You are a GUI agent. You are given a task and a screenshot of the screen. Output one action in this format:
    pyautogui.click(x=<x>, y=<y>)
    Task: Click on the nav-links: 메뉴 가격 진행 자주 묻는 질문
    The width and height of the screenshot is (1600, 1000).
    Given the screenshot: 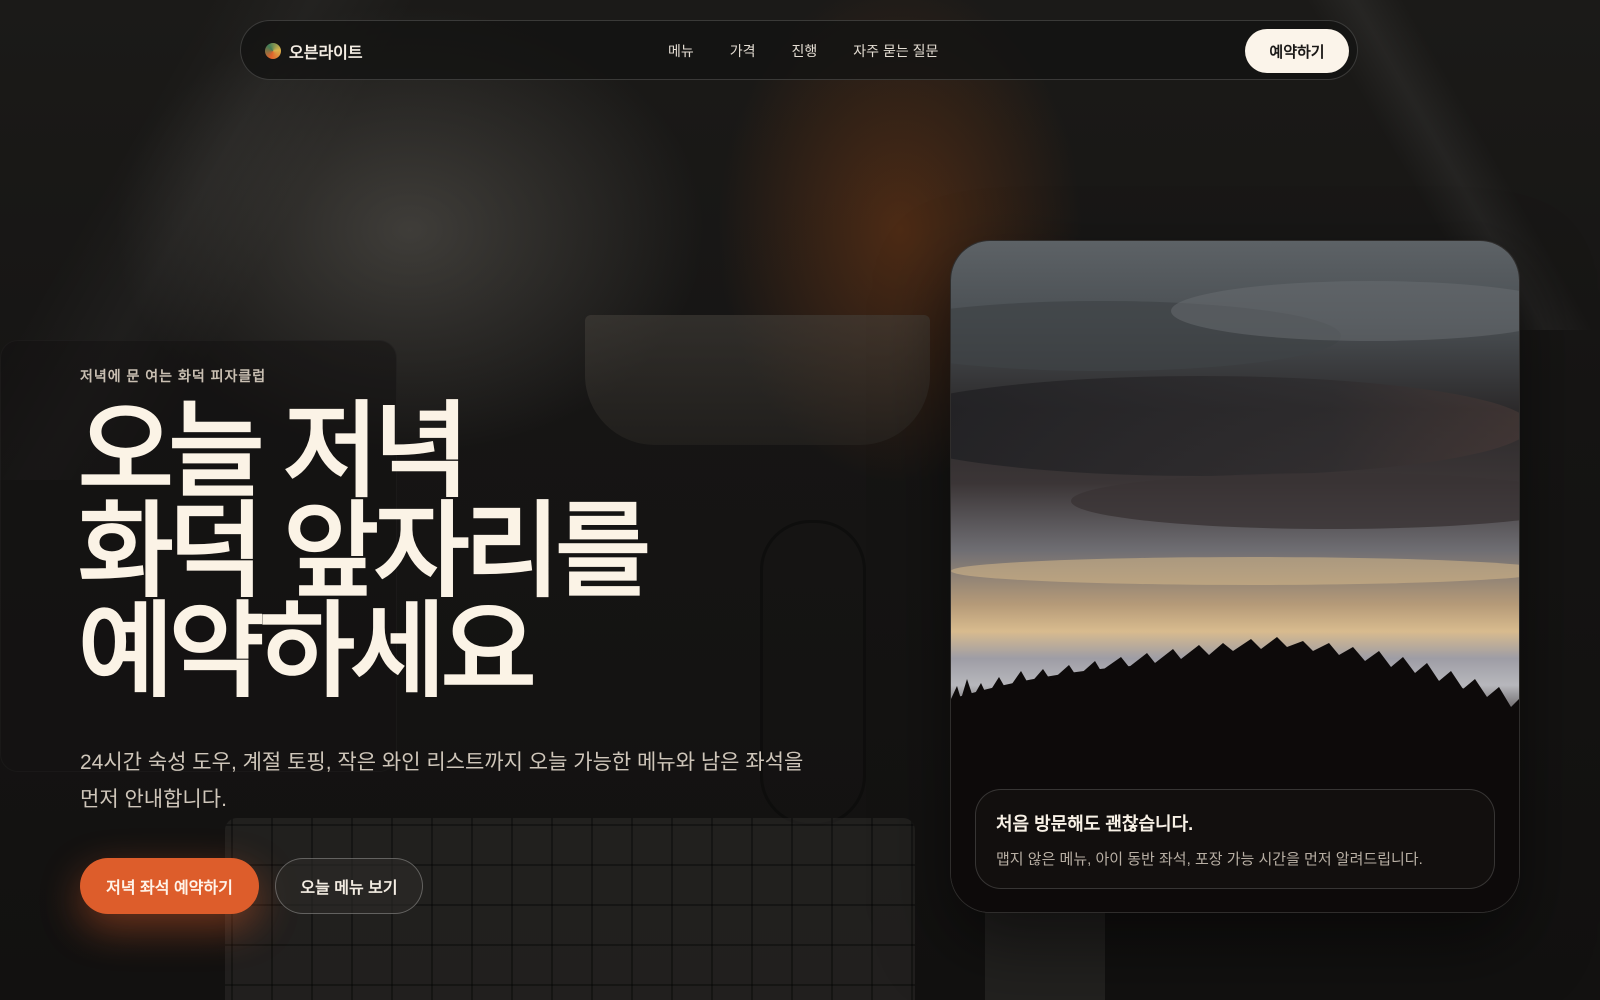 What is the action you would take?
    pyautogui.click(x=803, y=51)
    